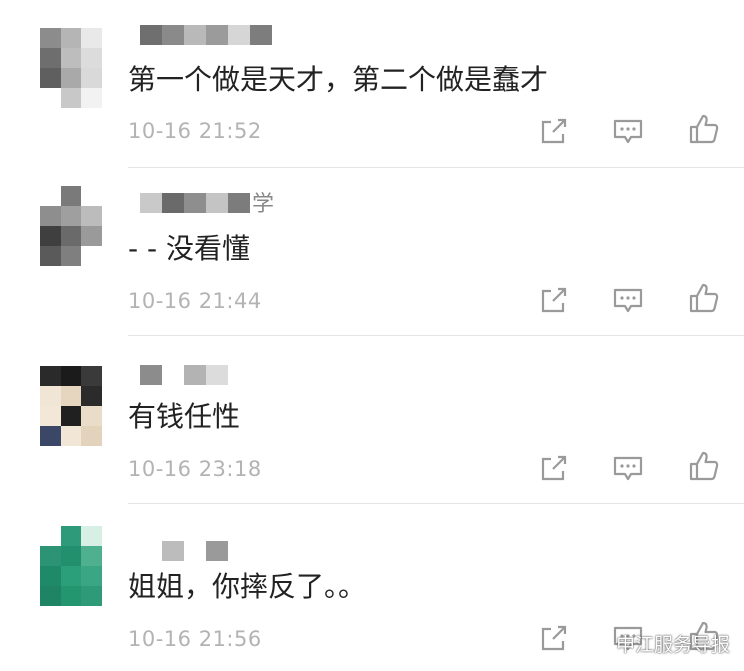 This screenshot has height=671, width=744. I want to click on comment-text: 姐姐，你摔反了。。, so click(247, 586).